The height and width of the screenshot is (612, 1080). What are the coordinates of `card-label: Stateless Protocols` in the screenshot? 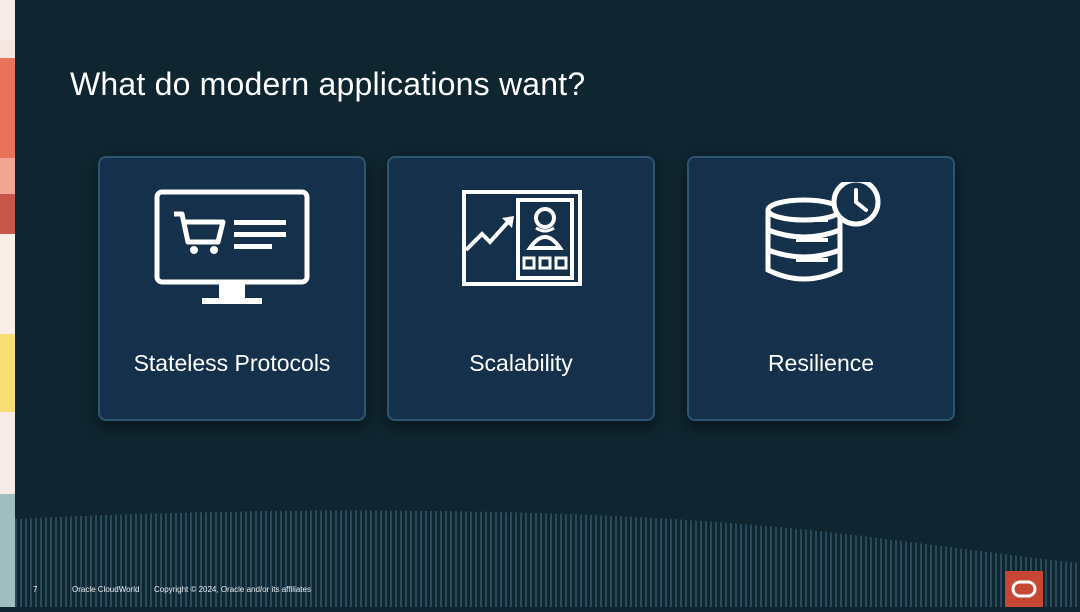 It's located at (232, 363).